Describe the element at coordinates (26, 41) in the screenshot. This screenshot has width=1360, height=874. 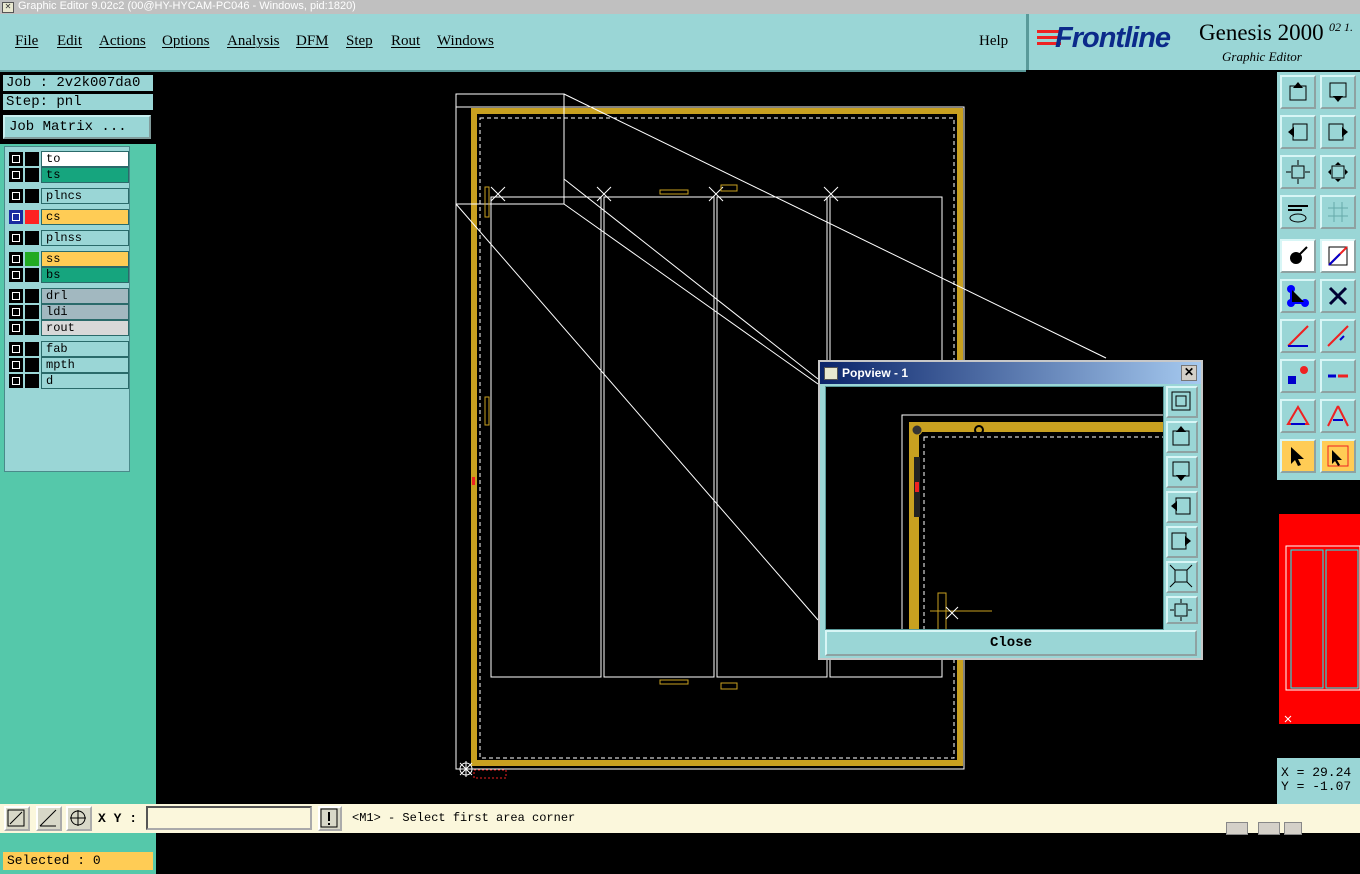
I see `menu-file: File` at that location.